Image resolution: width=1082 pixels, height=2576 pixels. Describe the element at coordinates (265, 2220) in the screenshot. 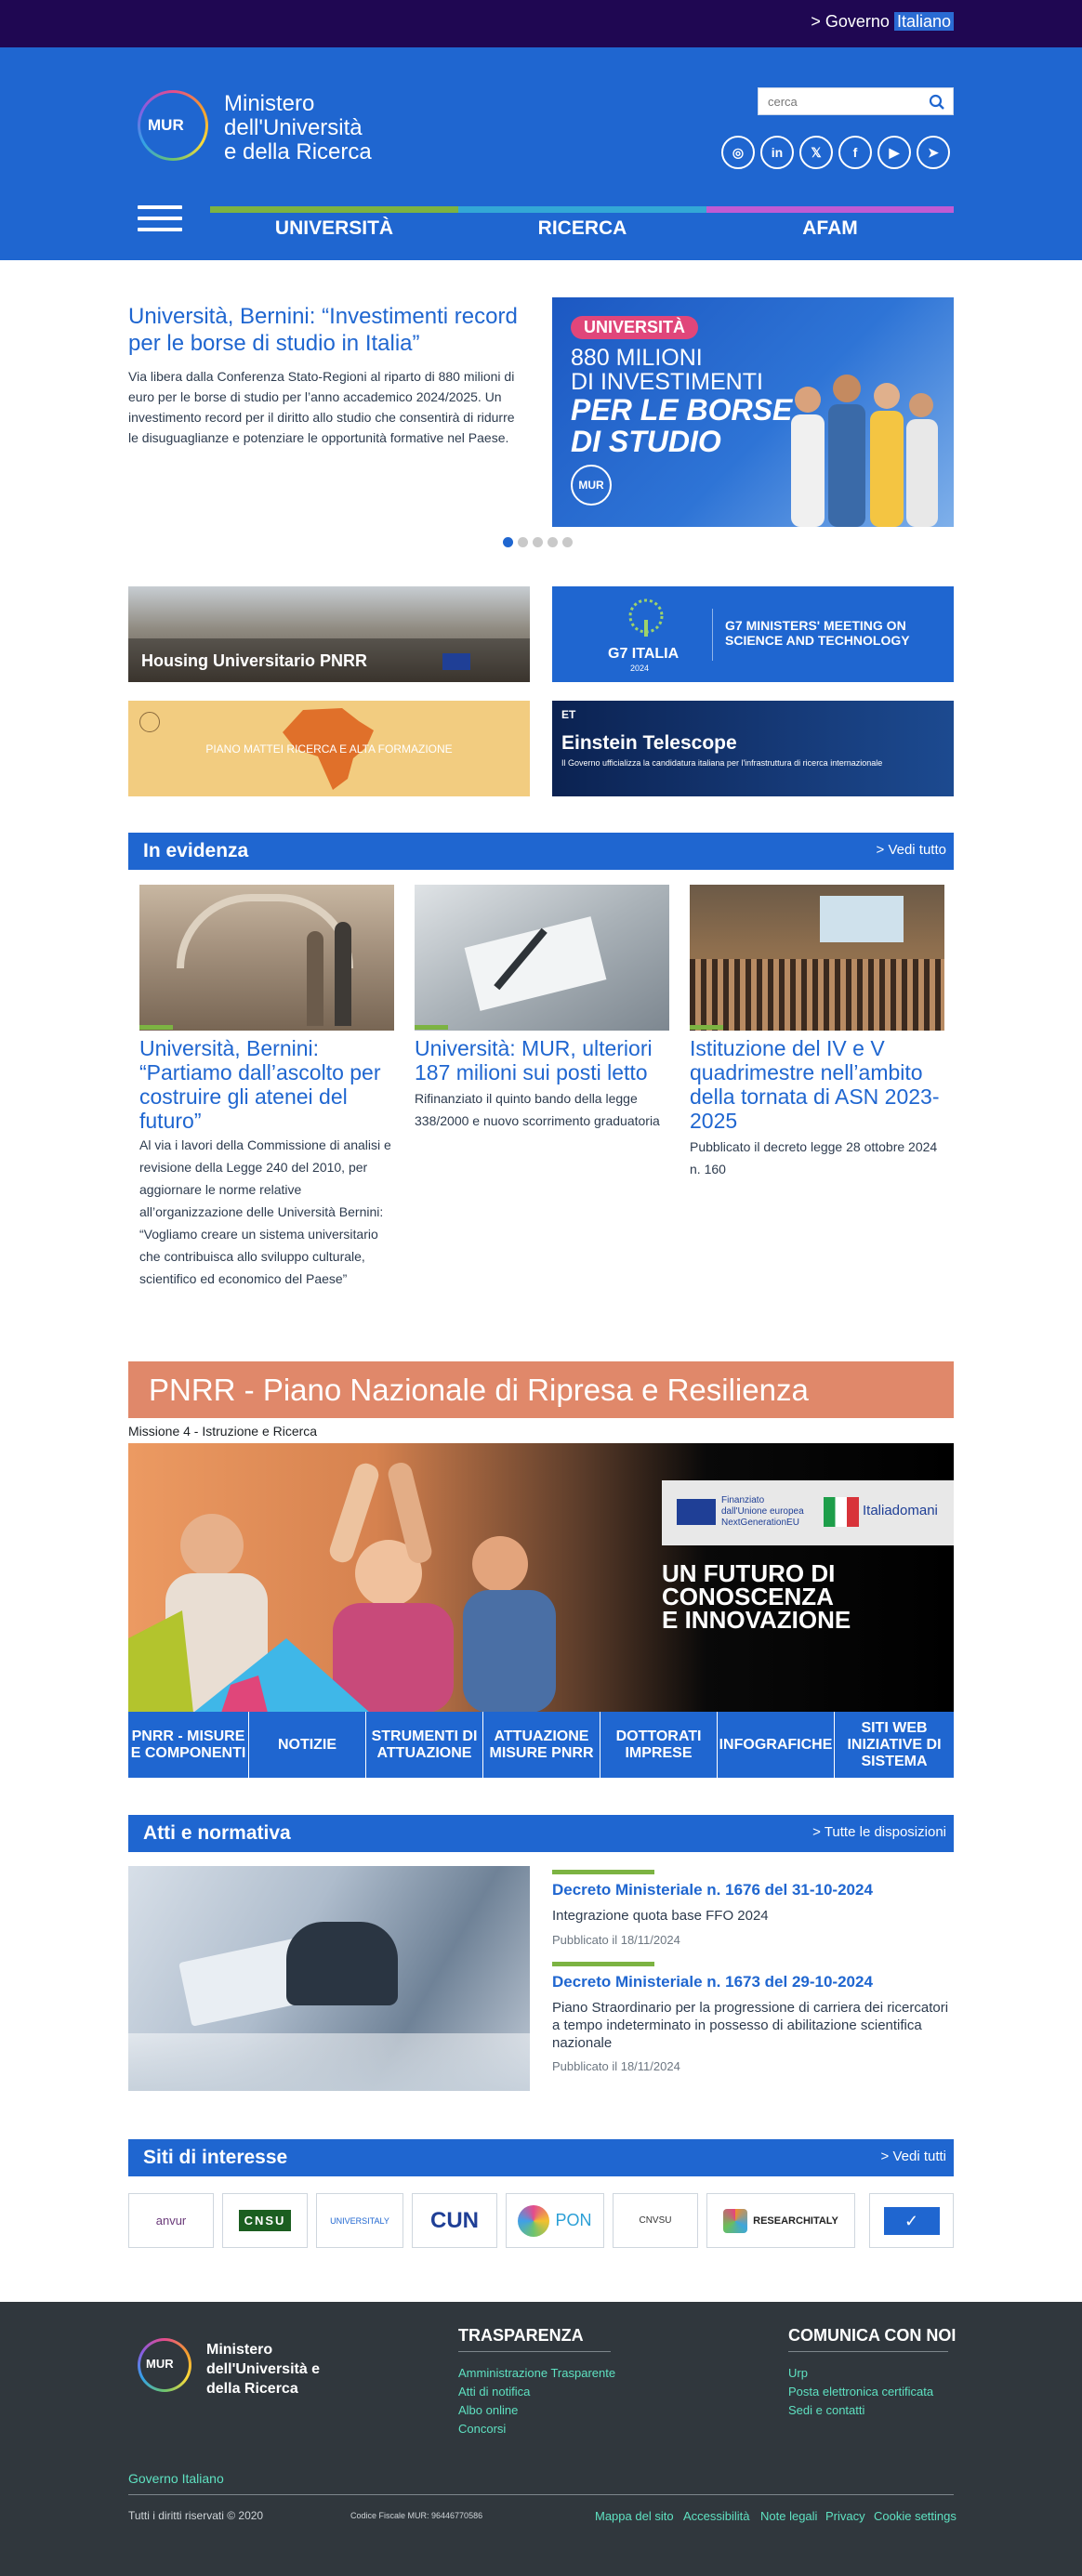

I see `cnsu-logo: CNSU` at that location.